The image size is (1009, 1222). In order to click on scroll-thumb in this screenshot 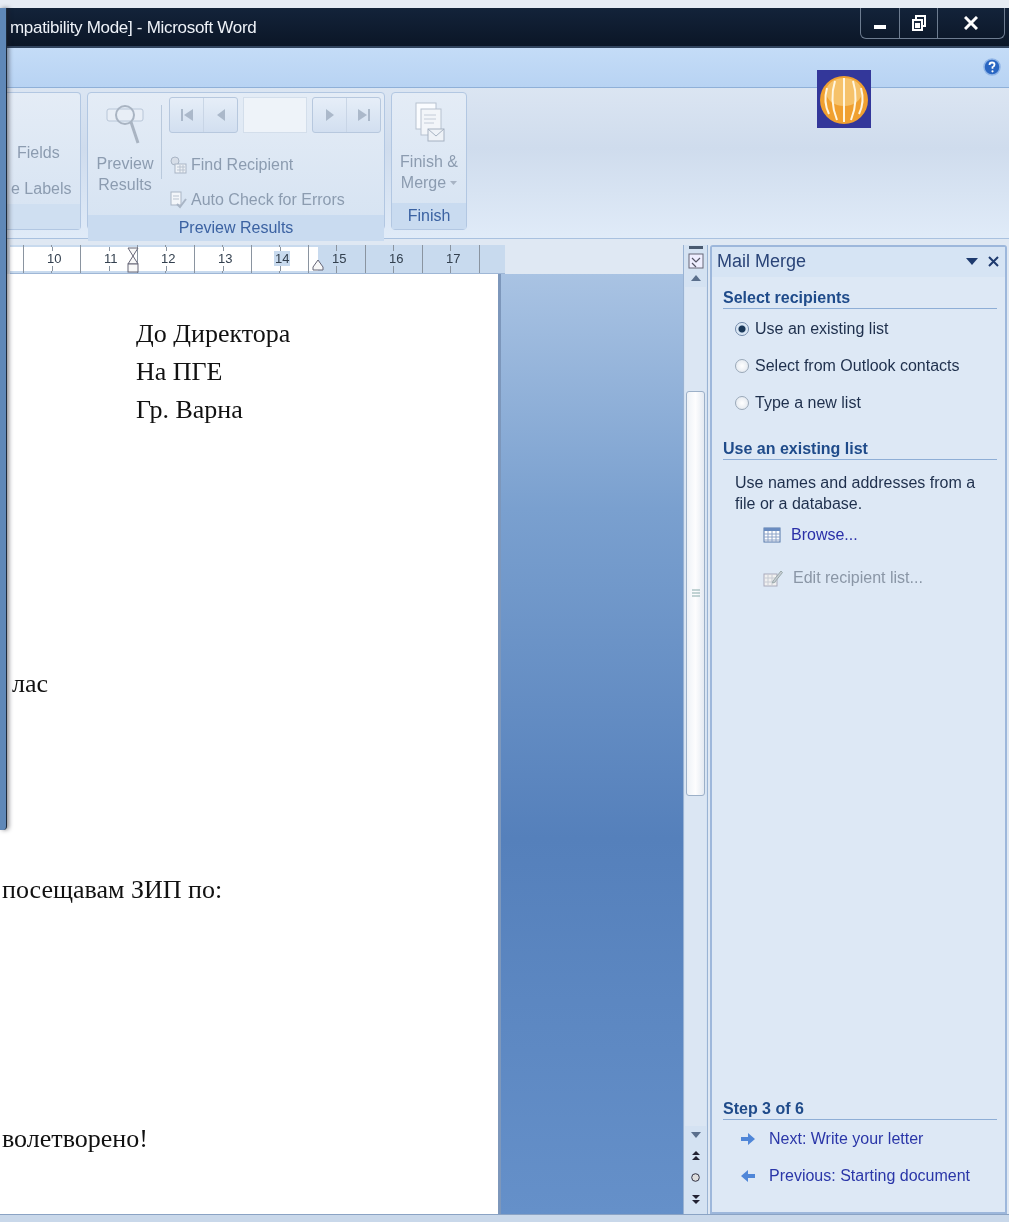, I will do `click(695, 593)`.